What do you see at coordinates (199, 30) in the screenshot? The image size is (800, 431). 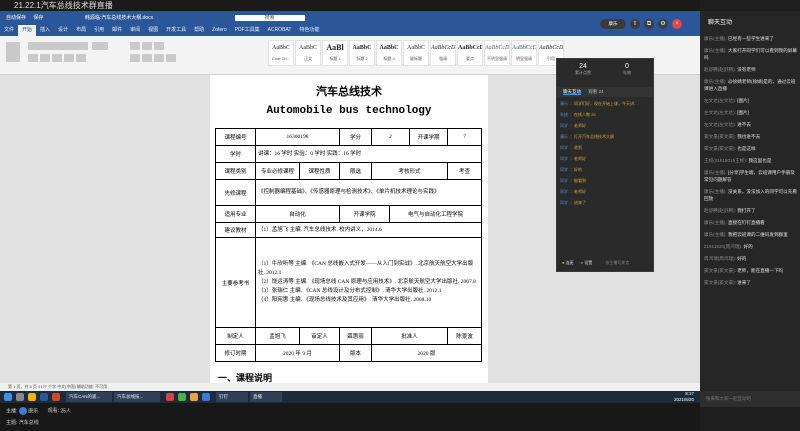 I see `tab-help: 帮助` at bounding box center [199, 30].